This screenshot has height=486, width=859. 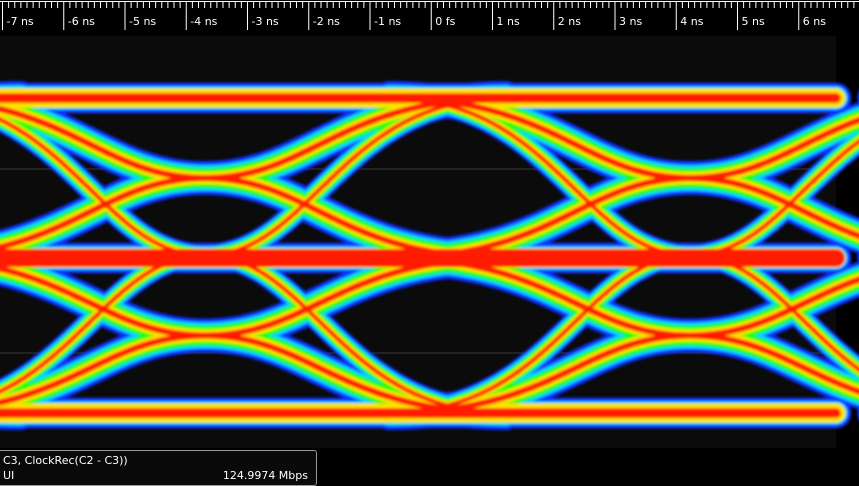 I want to click on ruler-tick-label: 6 ns, so click(x=814, y=21).